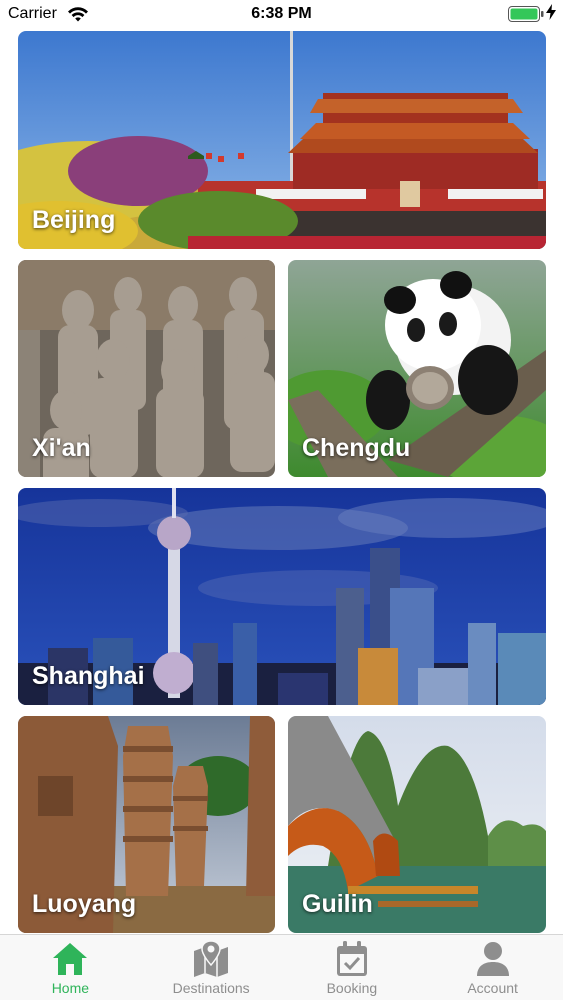  What do you see at coordinates (211, 959) in the screenshot?
I see `map-pin-icon` at bounding box center [211, 959].